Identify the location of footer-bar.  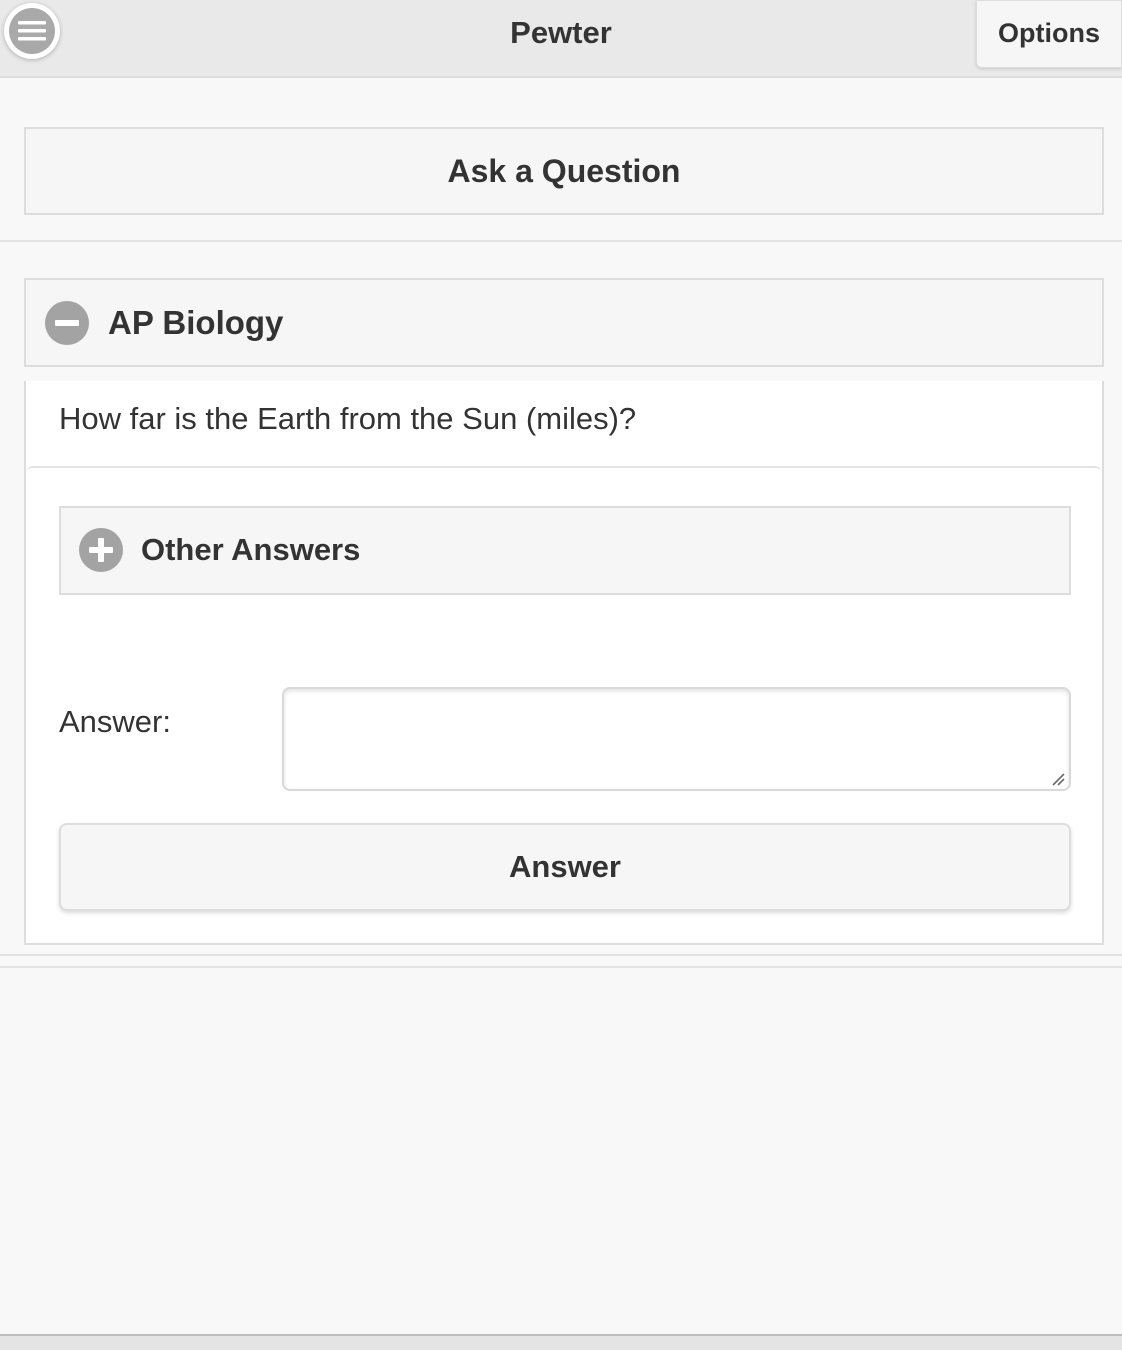
(561, 1342).